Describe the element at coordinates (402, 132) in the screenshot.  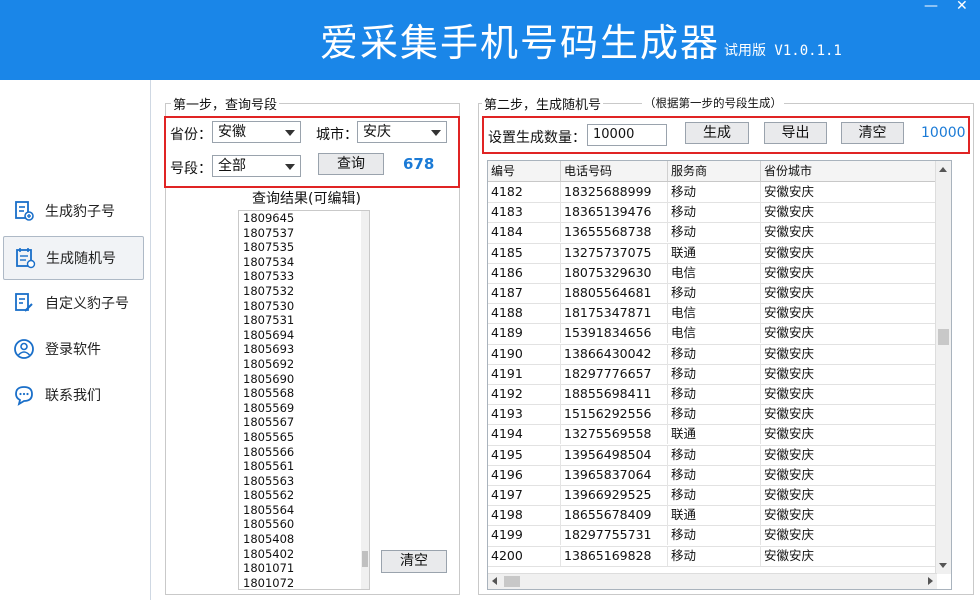
I see `city-select: 安庆` at that location.